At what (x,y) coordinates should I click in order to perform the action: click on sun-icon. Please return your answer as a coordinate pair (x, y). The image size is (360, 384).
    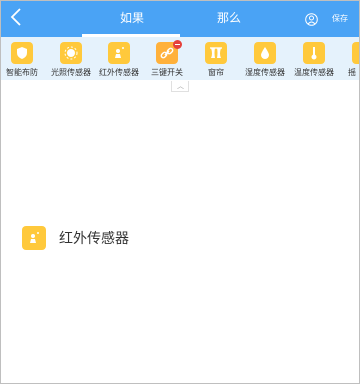
    Looking at the image, I should click on (71, 53).